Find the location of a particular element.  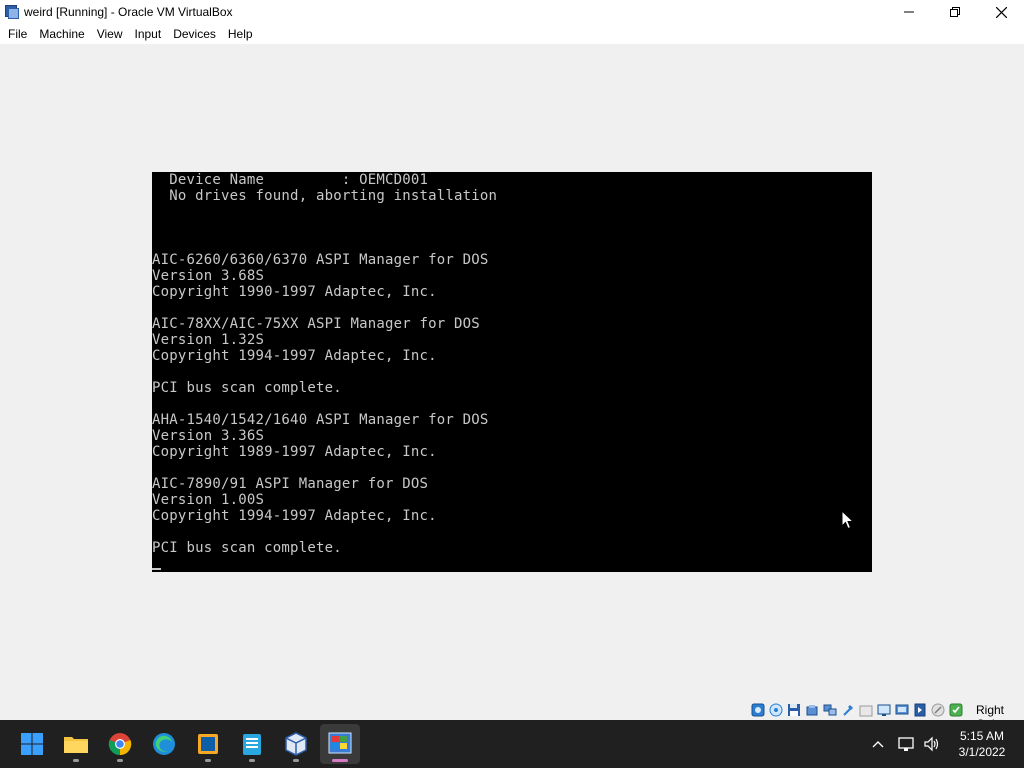

vm-status-bar: Right Ctrl is located at coordinates (512, 715).